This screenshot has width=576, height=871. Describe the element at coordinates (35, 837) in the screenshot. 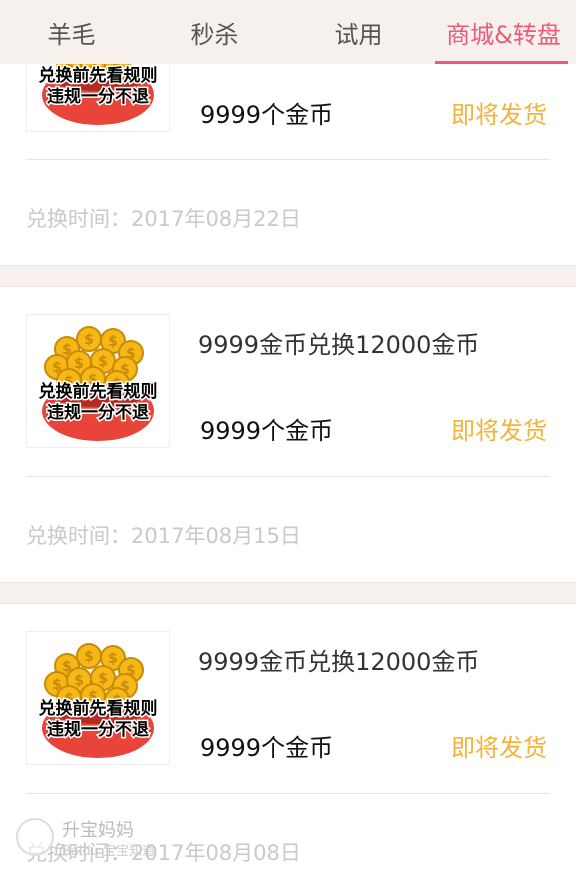

I see `baby-face-icon` at that location.